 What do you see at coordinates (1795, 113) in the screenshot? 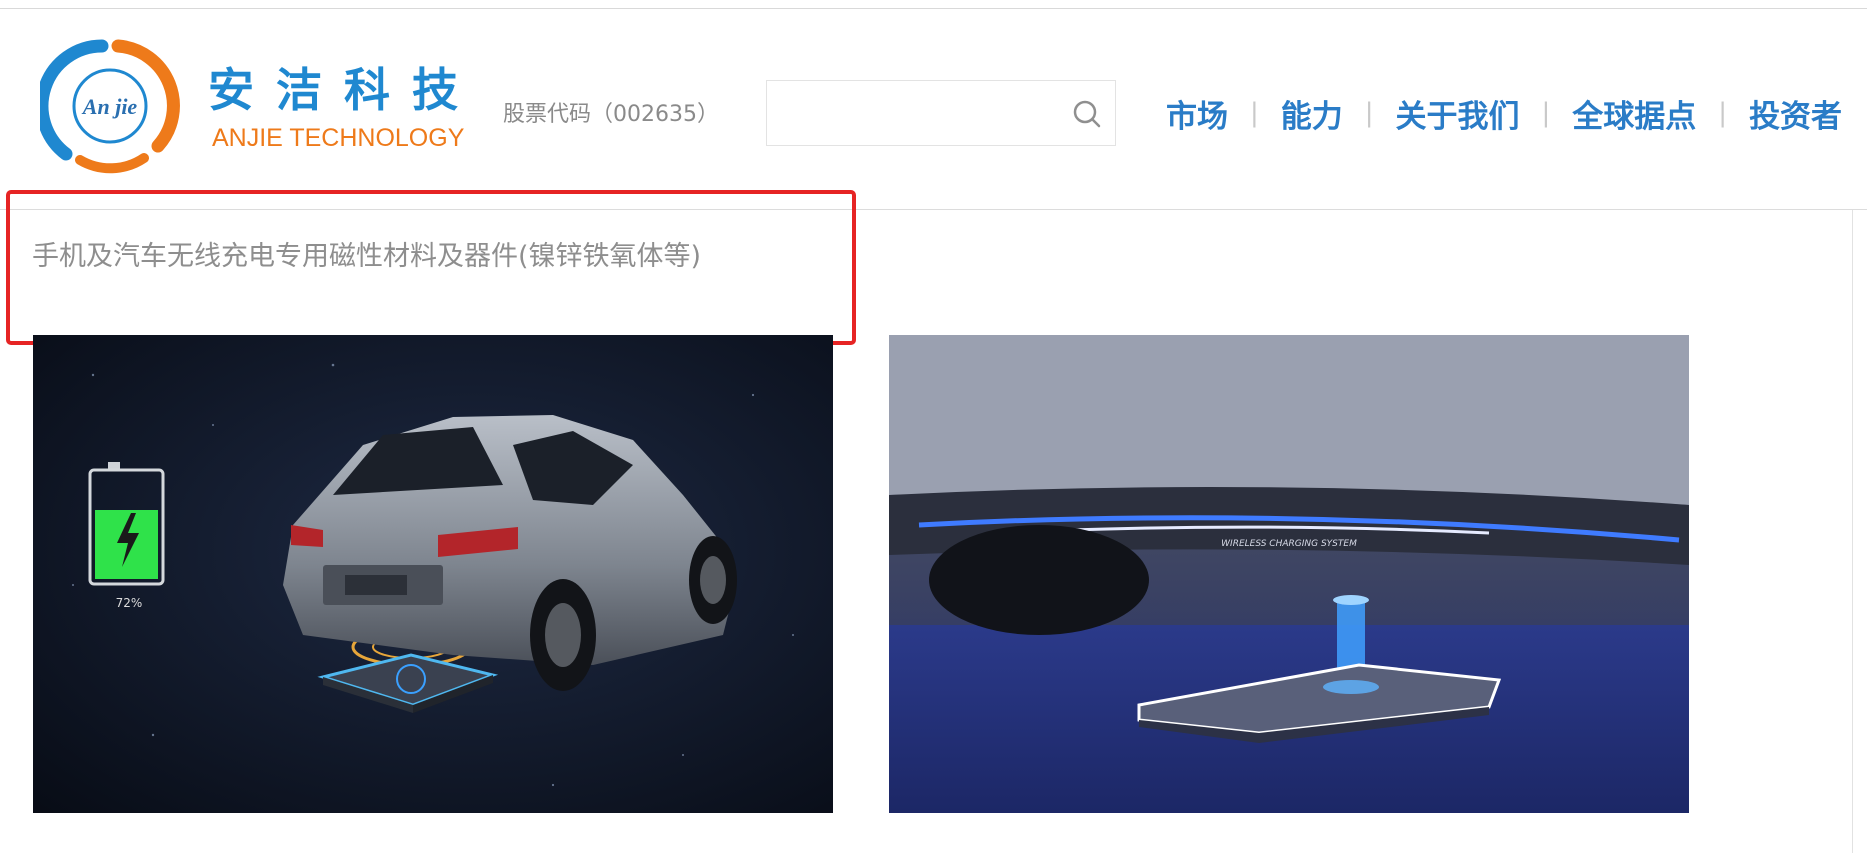
I see `nav-item-investors: 投资者` at bounding box center [1795, 113].